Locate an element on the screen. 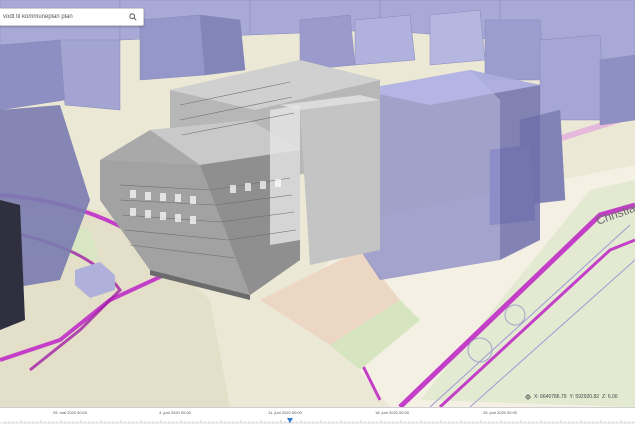 This screenshot has width=635, height=425. coordinate-y: Y: 592920.82 is located at coordinates (584, 397).